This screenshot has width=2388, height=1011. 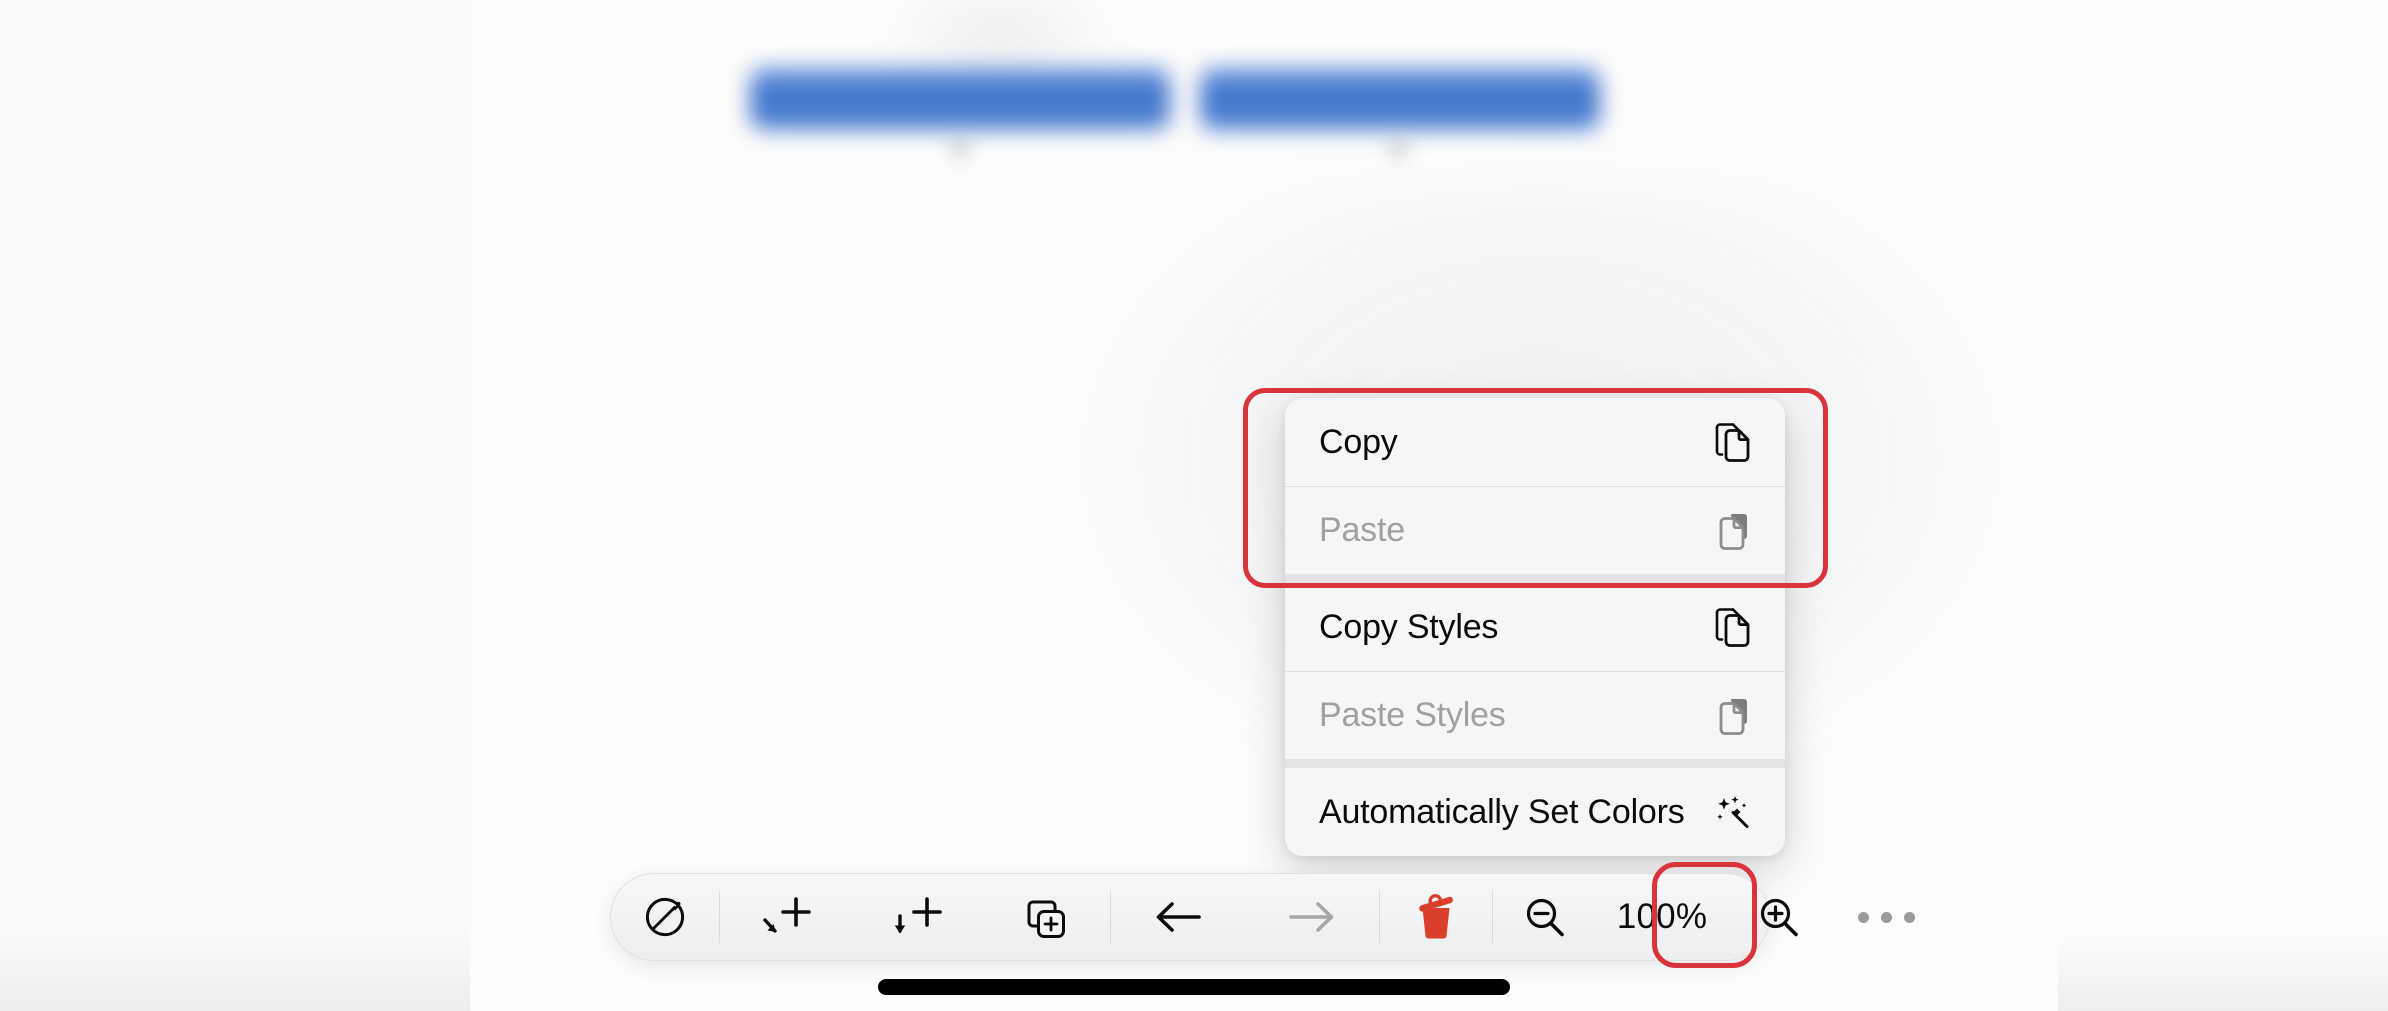 I want to click on zoom-in-button, so click(x=1779, y=917).